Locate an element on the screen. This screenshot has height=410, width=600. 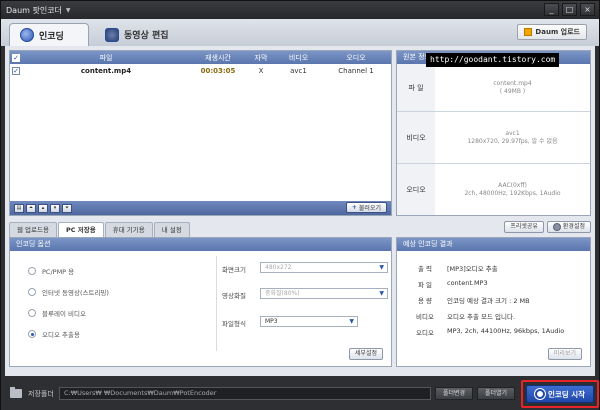
window-title: Daum 팟인코더 is located at coordinates (34, 10).